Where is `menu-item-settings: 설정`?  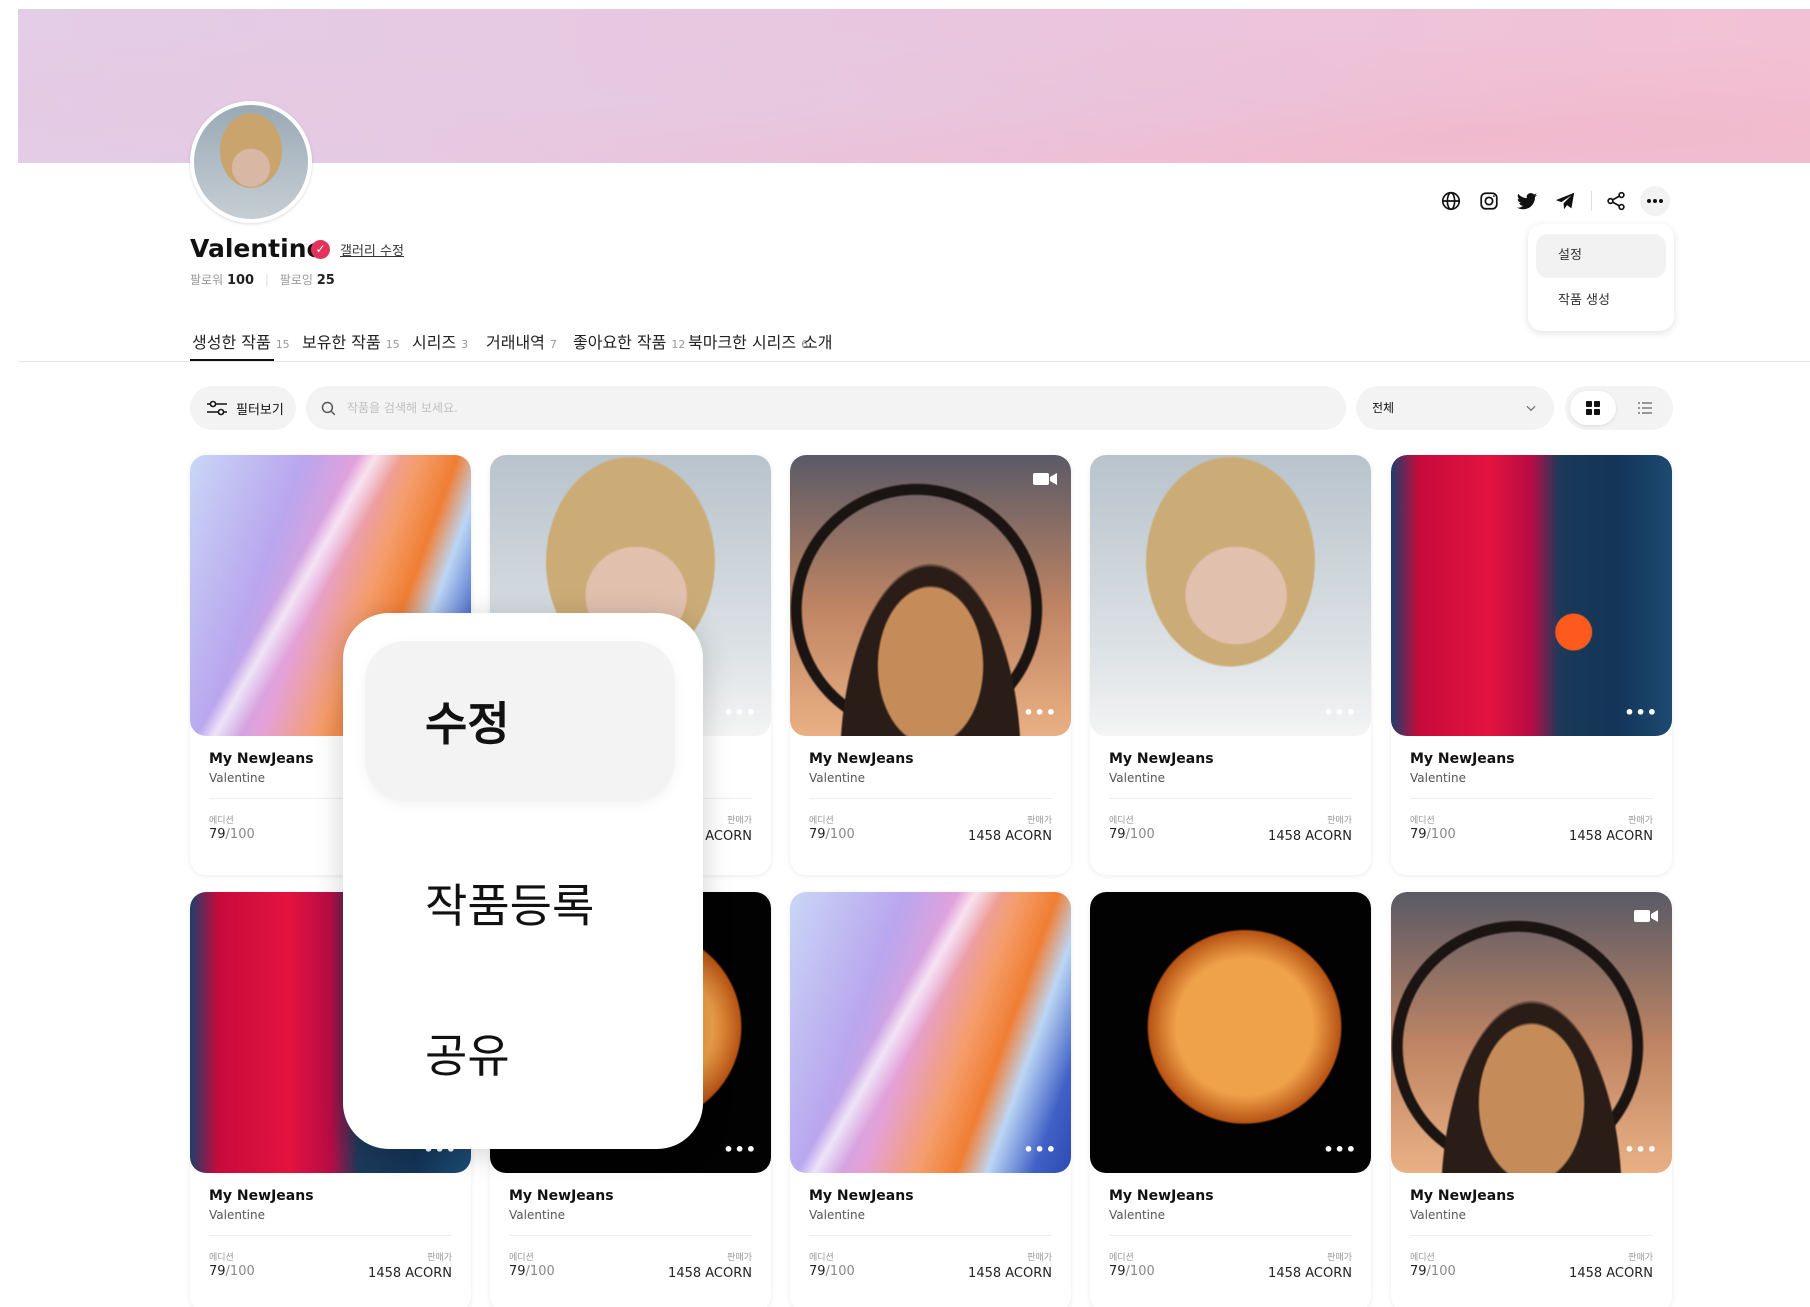
menu-item-settings: 설정 is located at coordinates (1601, 256).